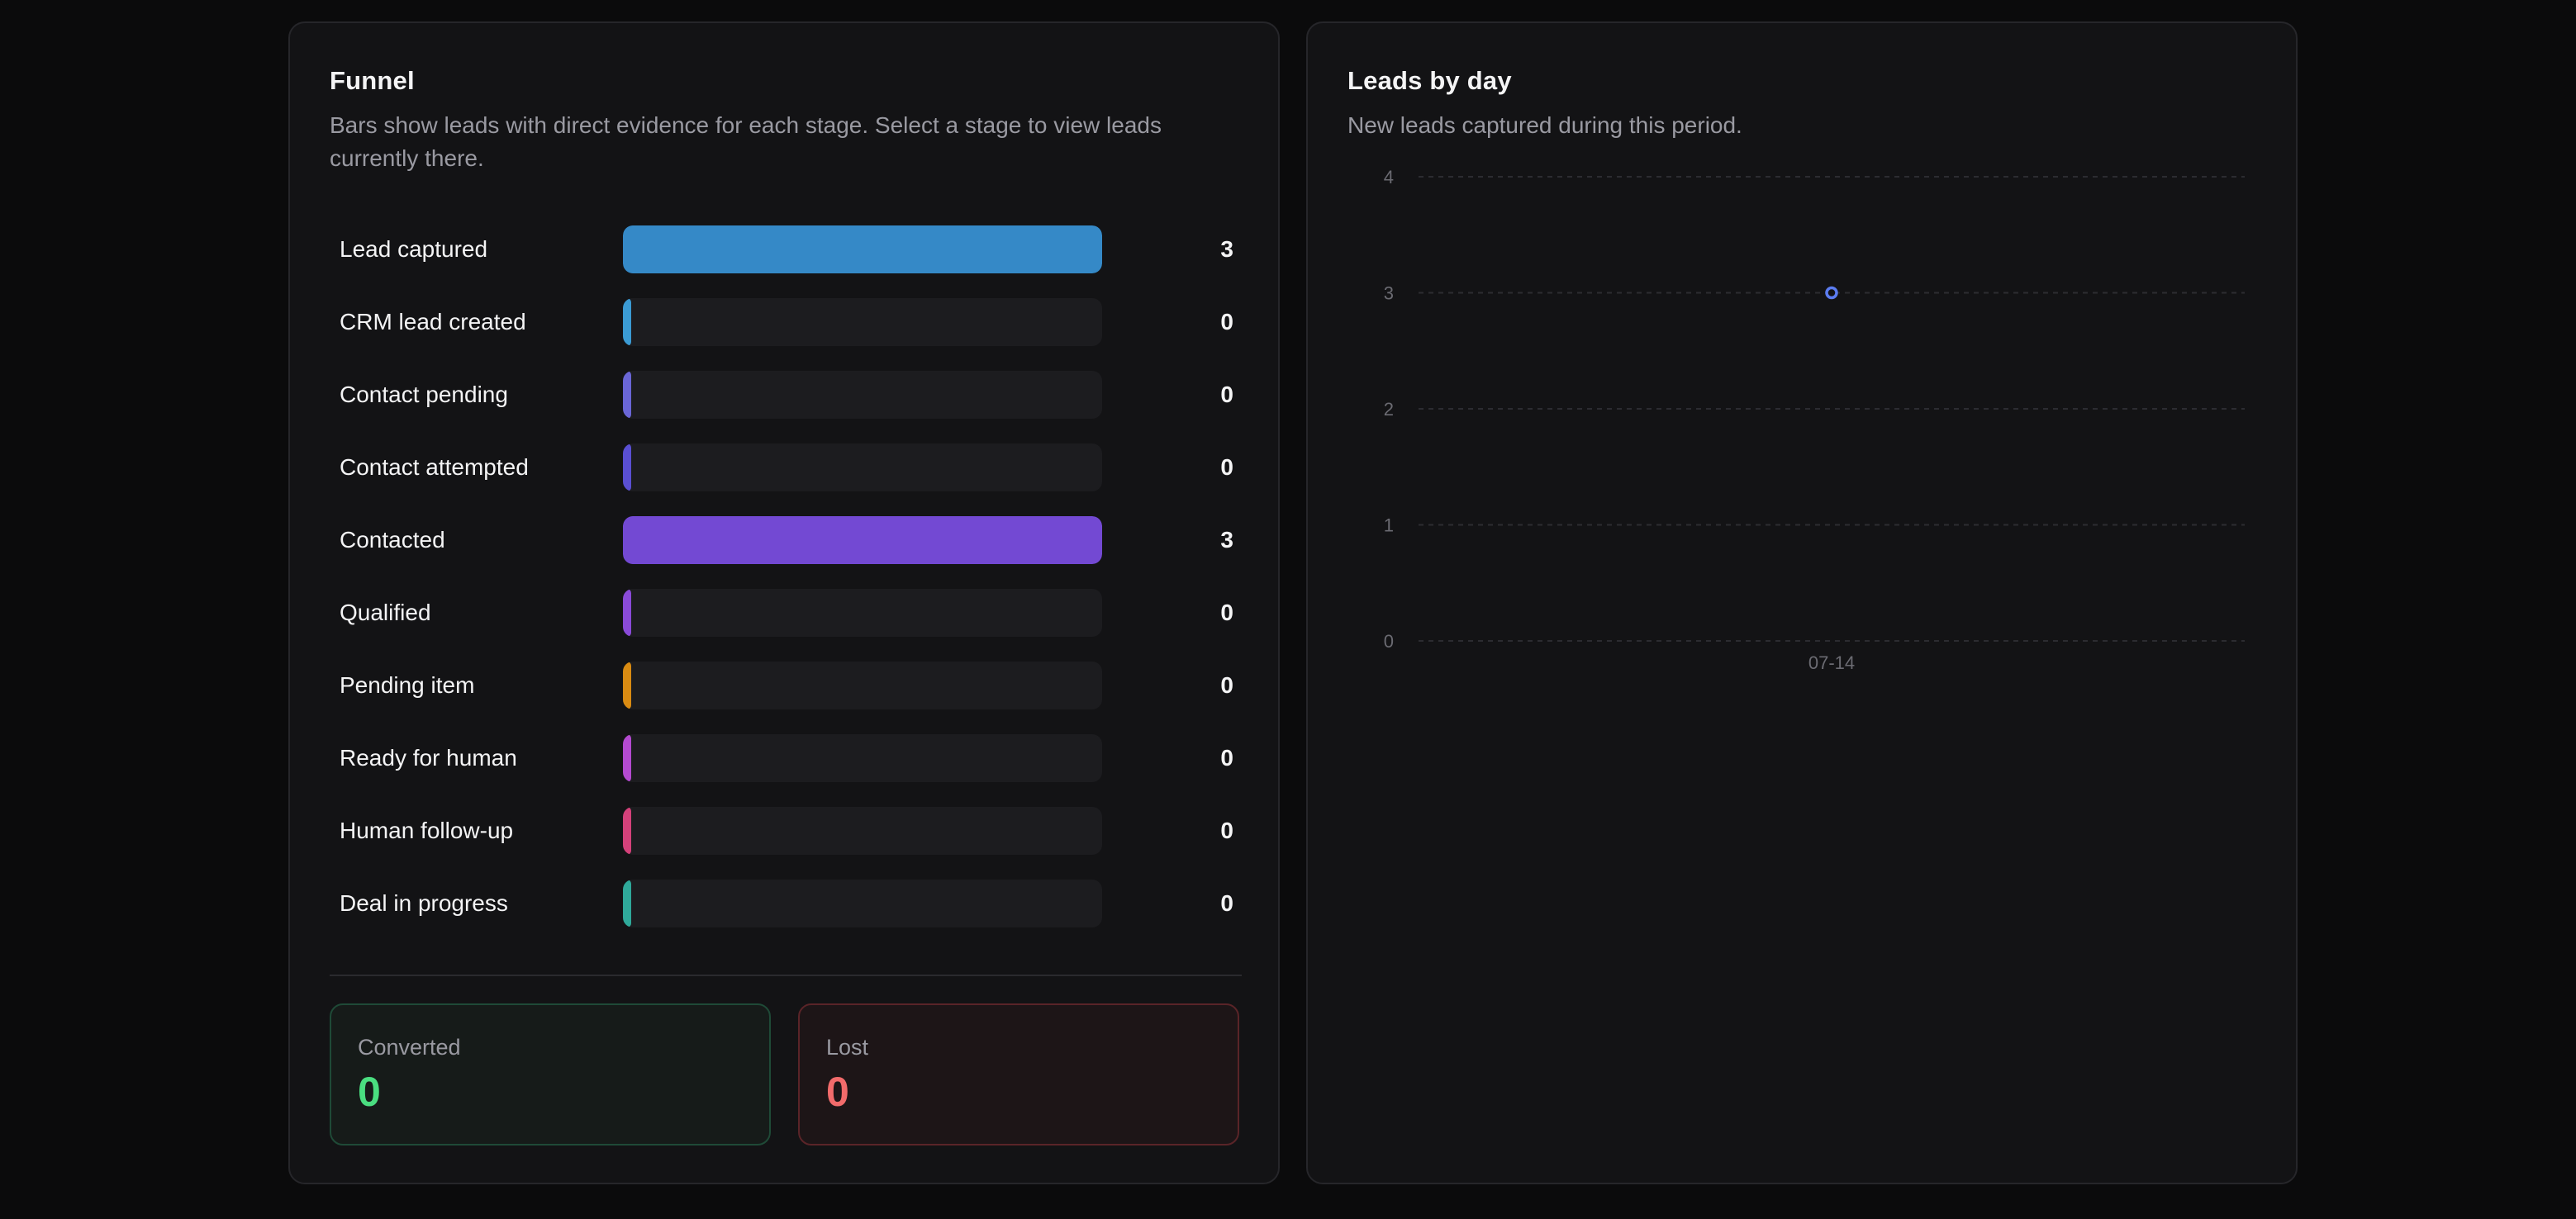 Image resolution: width=2576 pixels, height=1219 pixels. What do you see at coordinates (1389, 293) in the screenshot?
I see `y-tick-label: 3` at bounding box center [1389, 293].